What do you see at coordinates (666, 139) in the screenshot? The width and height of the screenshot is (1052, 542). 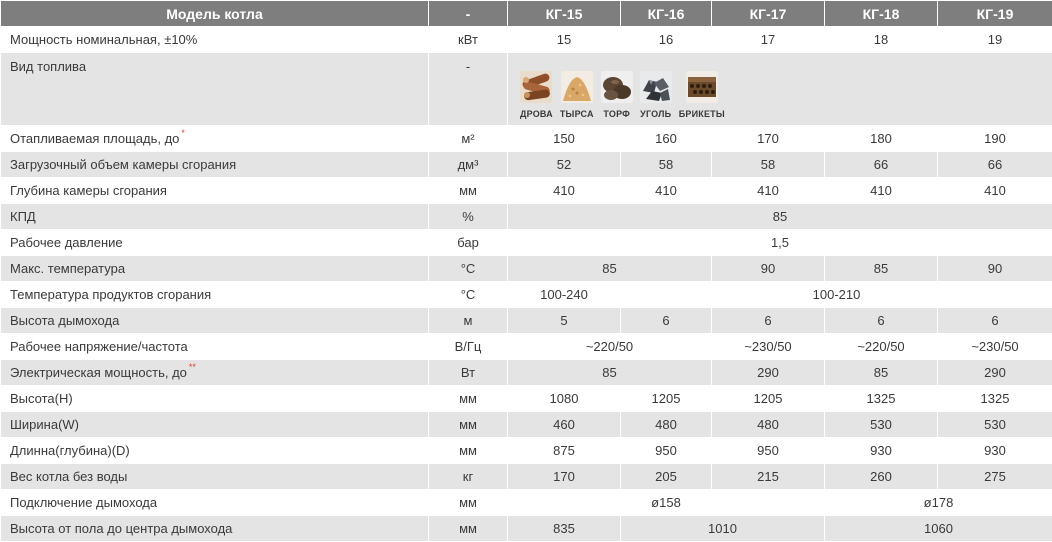 I see `cell: 160` at bounding box center [666, 139].